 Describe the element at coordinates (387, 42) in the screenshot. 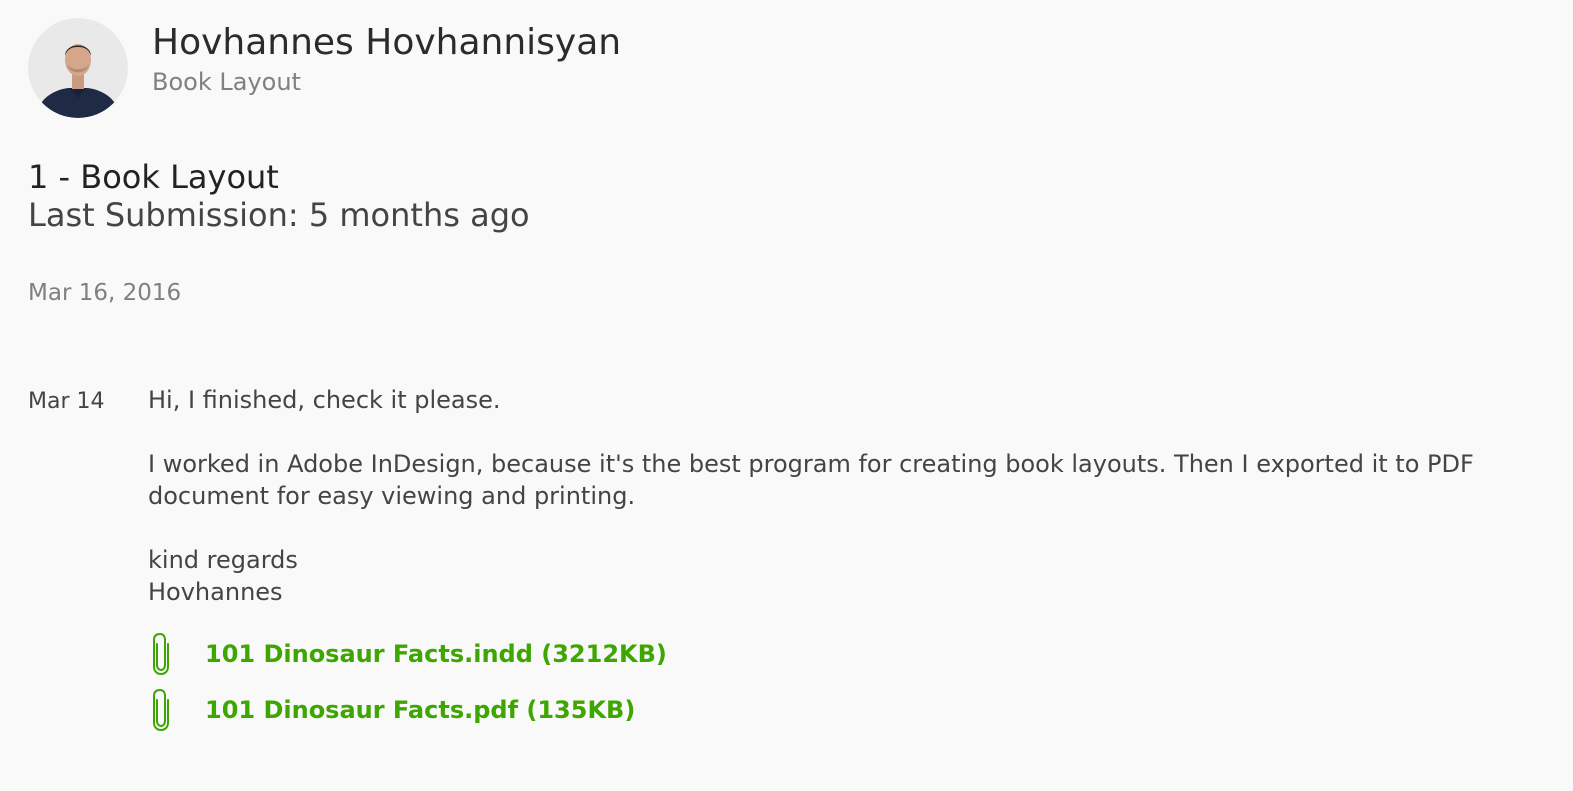

I see `student-name: Hovhannes Hovhannisyan` at that location.